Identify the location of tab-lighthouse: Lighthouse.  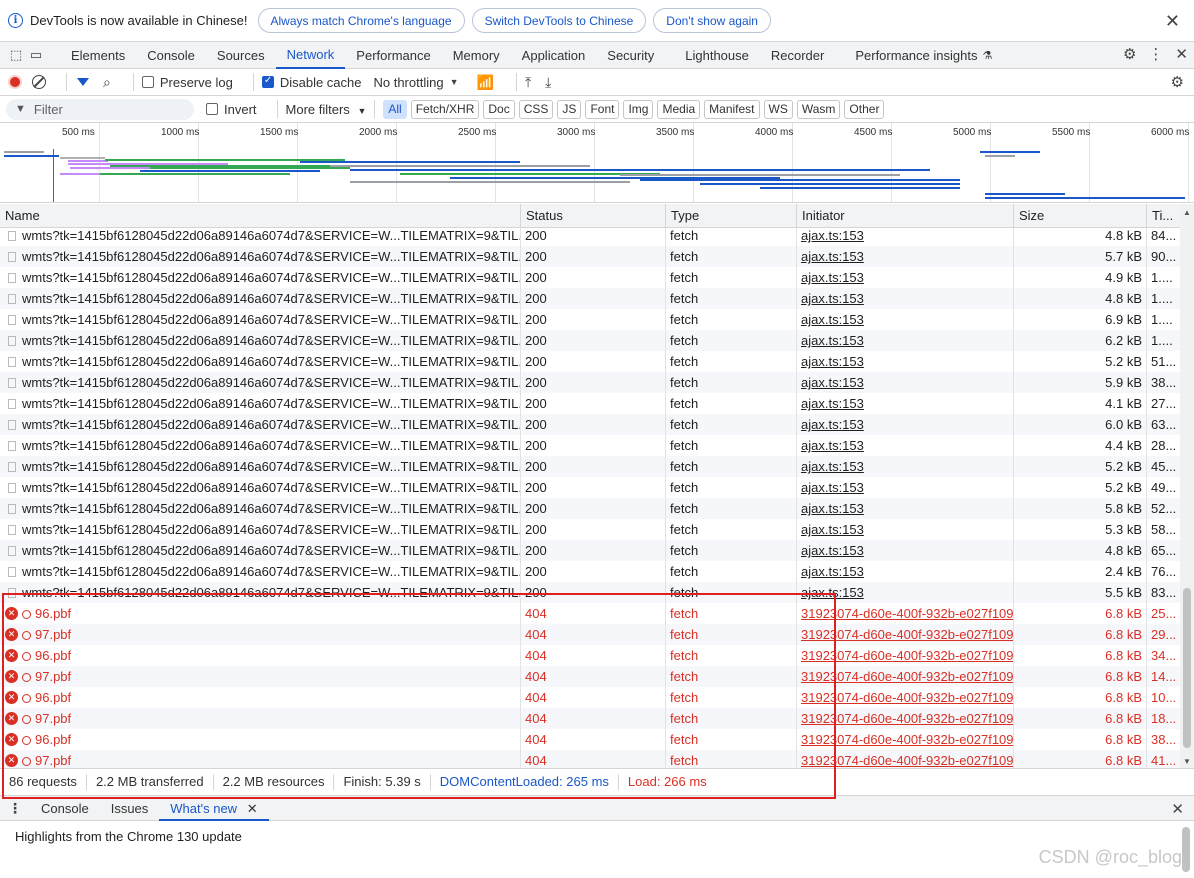
(712, 55).